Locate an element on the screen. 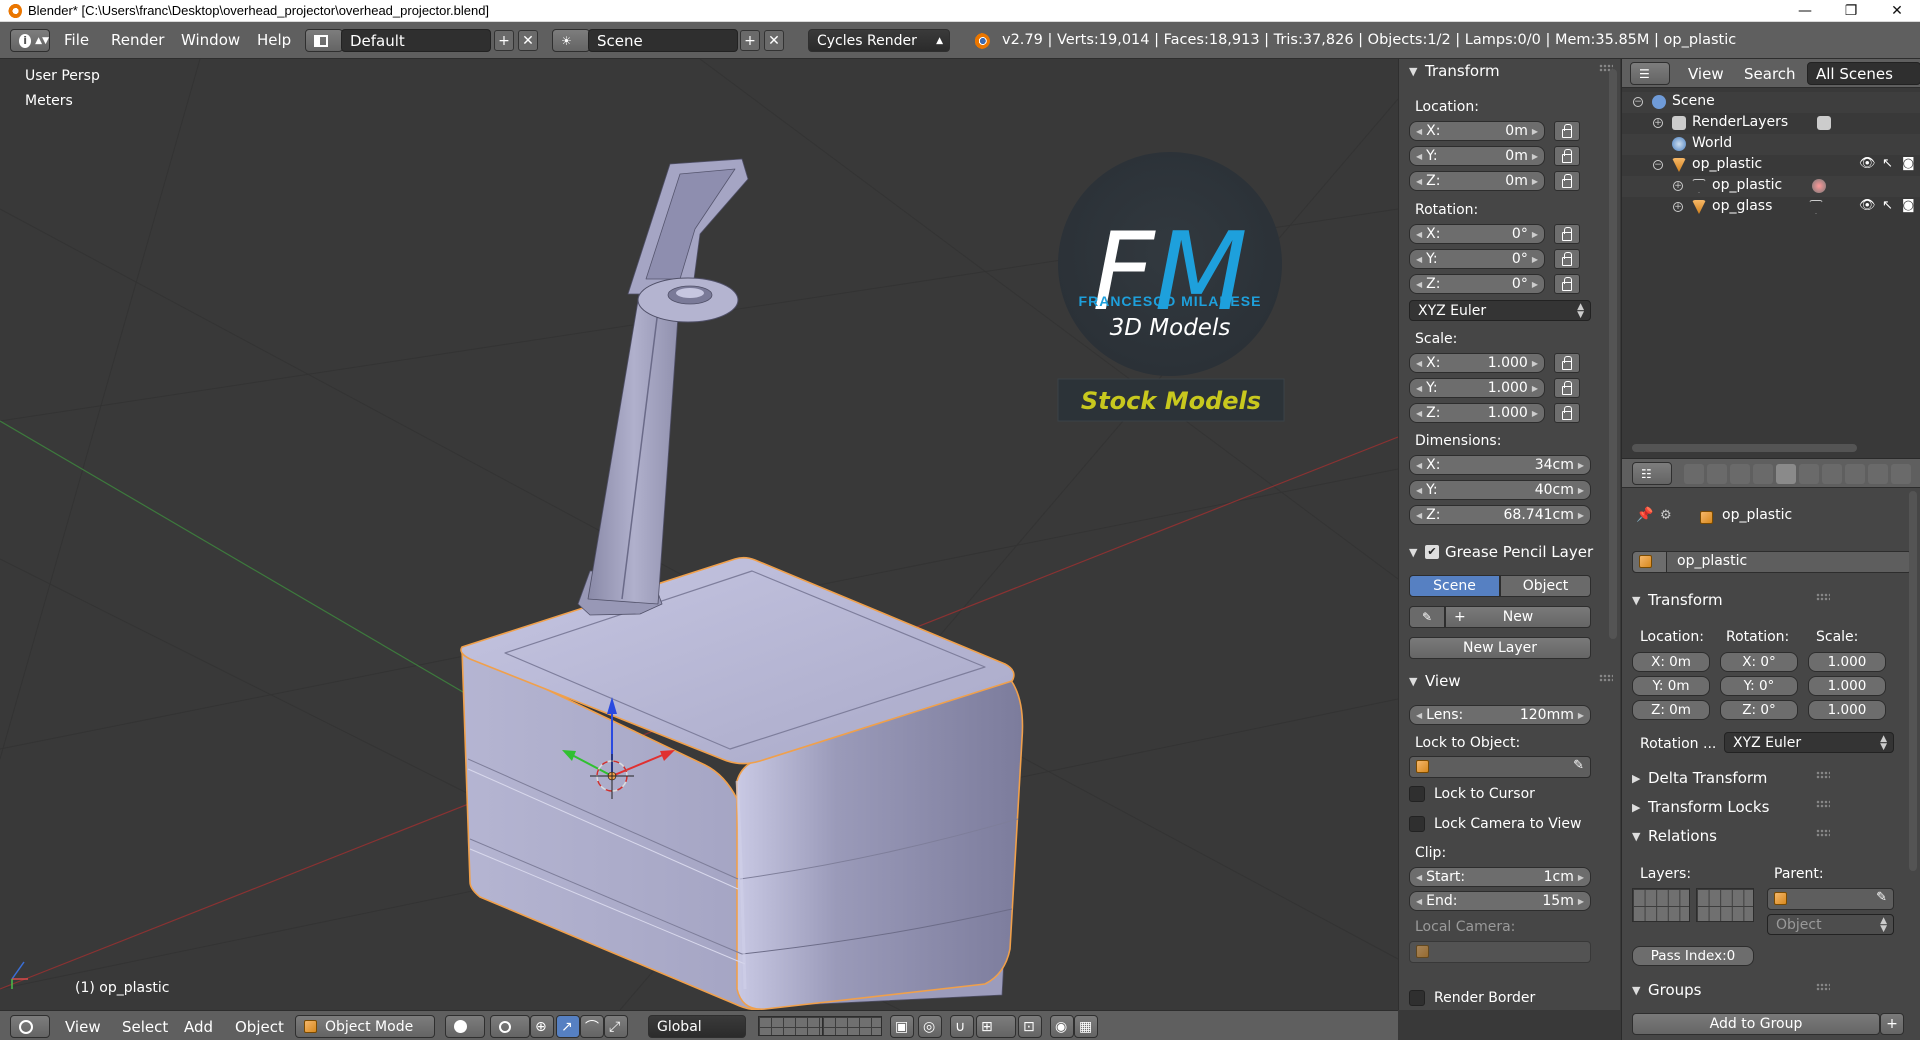  grease-pencil-checkbox: ✔ is located at coordinates (1432, 552).